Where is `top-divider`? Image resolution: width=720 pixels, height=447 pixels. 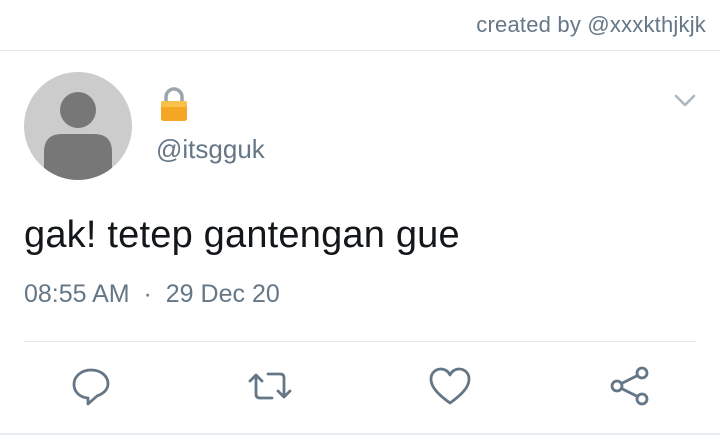 top-divider is located at coordinates (360, 50).